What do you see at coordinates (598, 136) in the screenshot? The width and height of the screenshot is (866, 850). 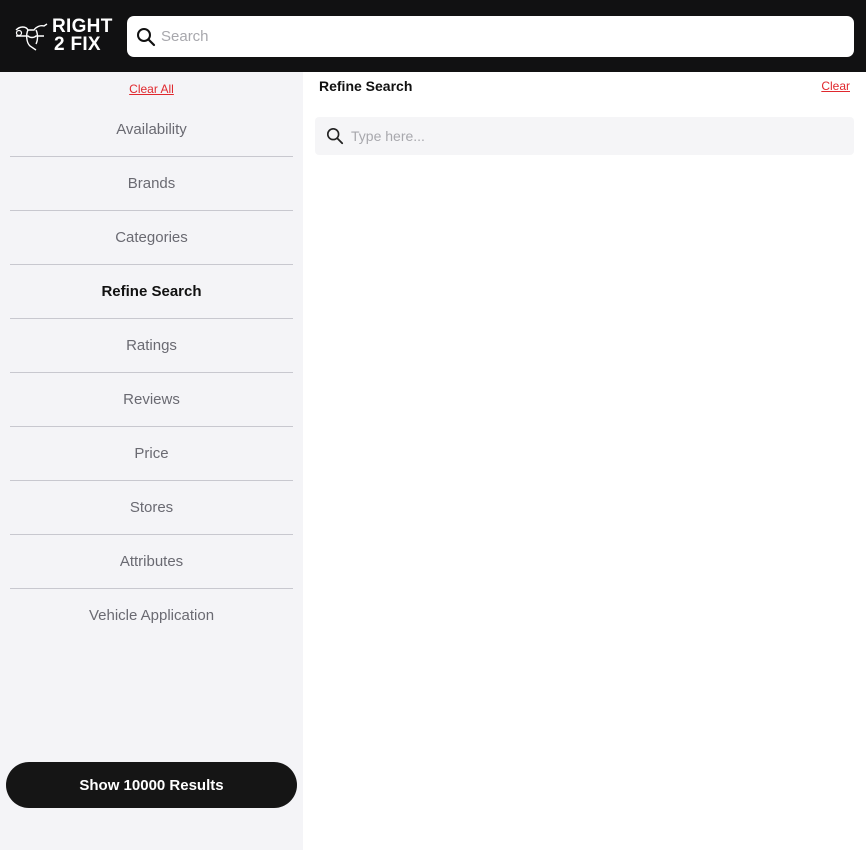 I see `refine-search-input` at bounding box center [598, 136].